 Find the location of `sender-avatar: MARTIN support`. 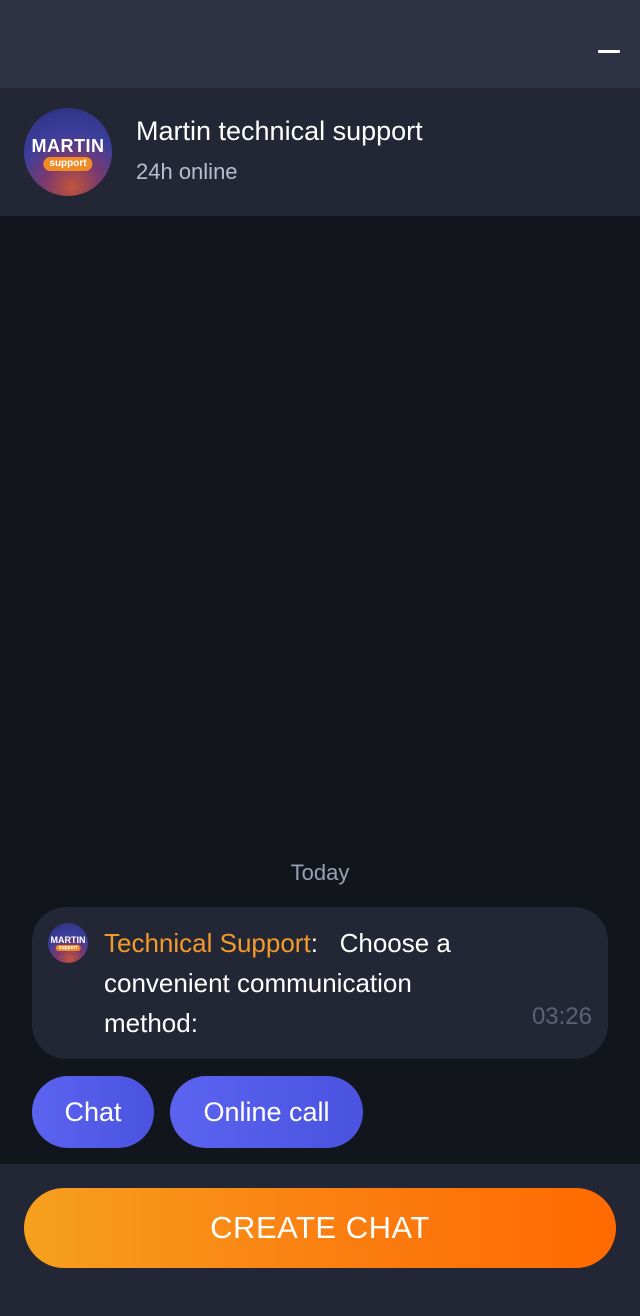

sender-avatar: MARTIN support is located at coordinates (68, 943).